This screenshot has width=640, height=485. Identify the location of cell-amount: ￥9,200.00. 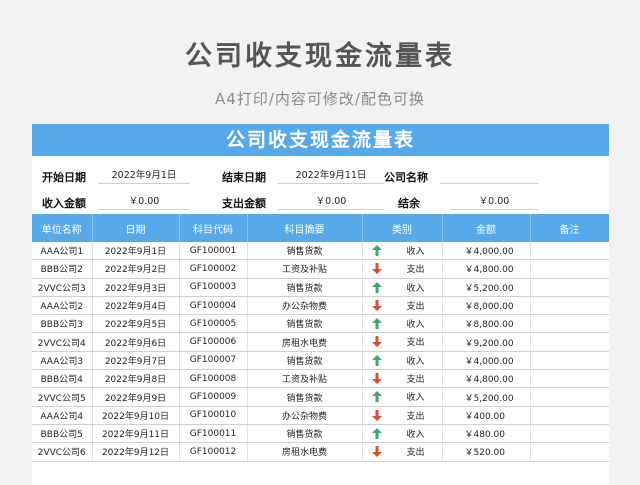
(486, 342).